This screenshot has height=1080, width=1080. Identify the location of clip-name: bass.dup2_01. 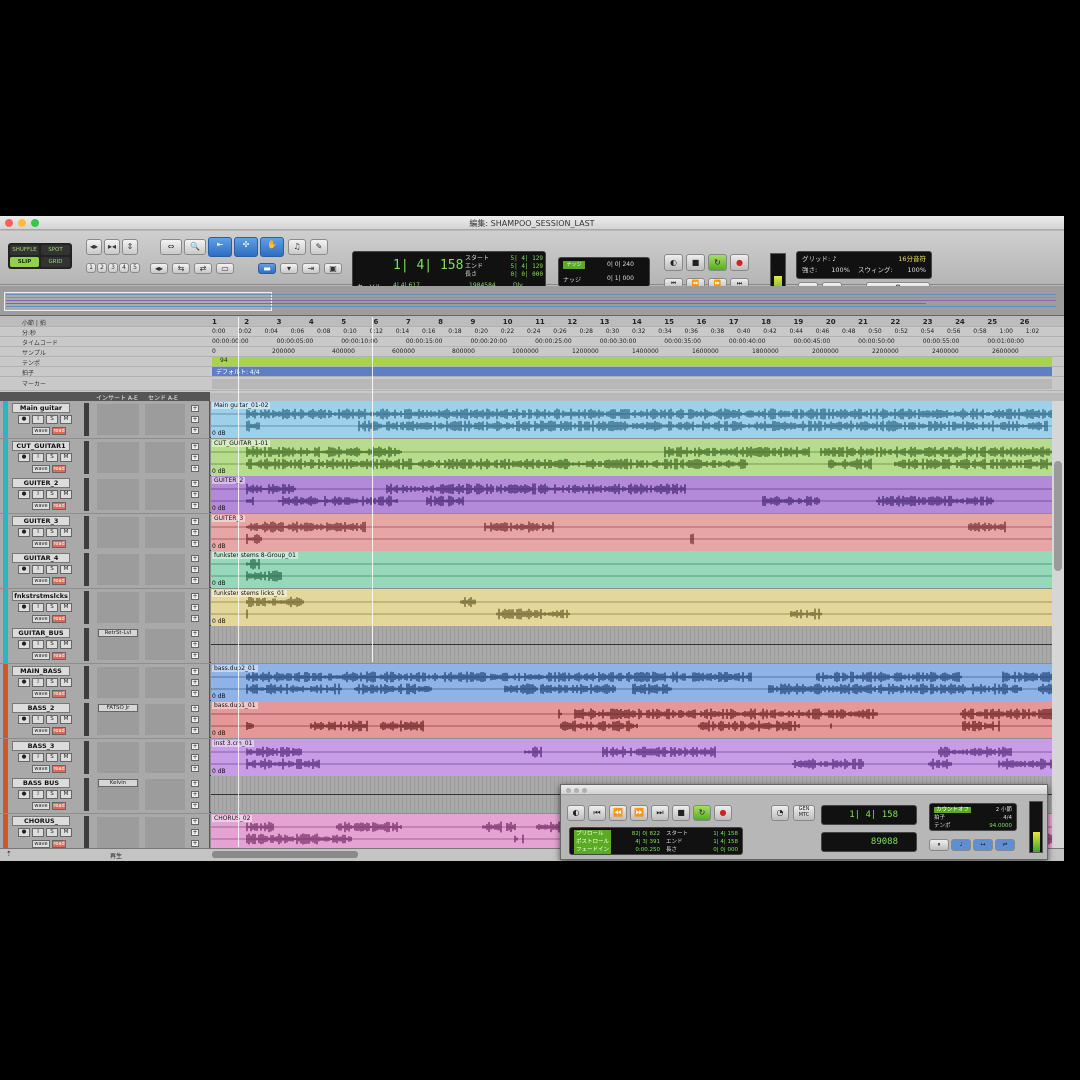
(235, 668).